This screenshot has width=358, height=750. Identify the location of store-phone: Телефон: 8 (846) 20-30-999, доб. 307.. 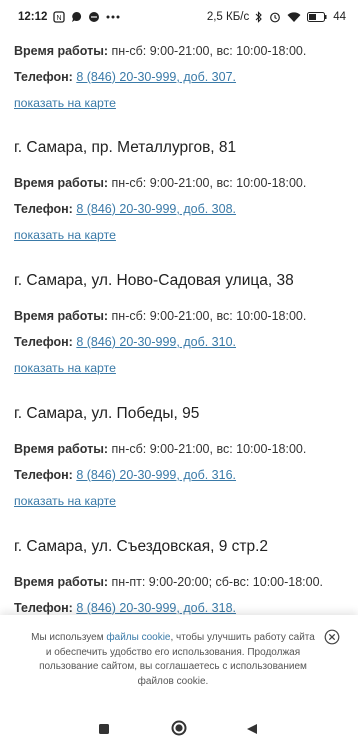
(125, 77).